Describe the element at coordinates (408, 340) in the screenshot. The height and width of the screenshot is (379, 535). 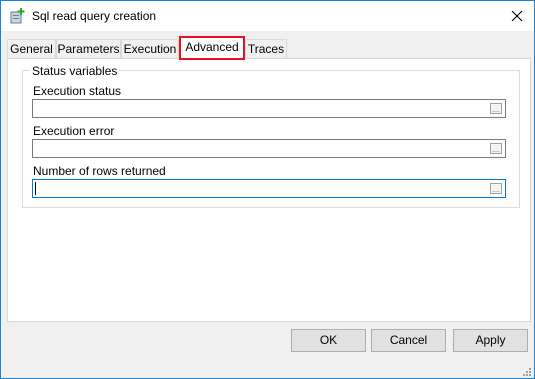
I see `cancel-button: Cancel` at that location.